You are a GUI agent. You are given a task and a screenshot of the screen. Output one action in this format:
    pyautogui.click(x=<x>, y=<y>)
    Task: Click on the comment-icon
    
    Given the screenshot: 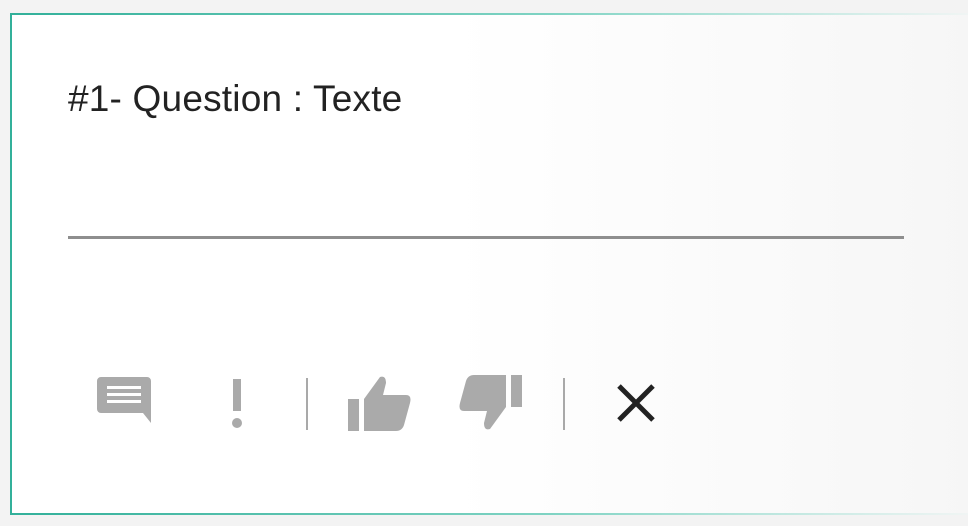 What is the action you would take?
    pyautogui.click(x=124, y=400)
    